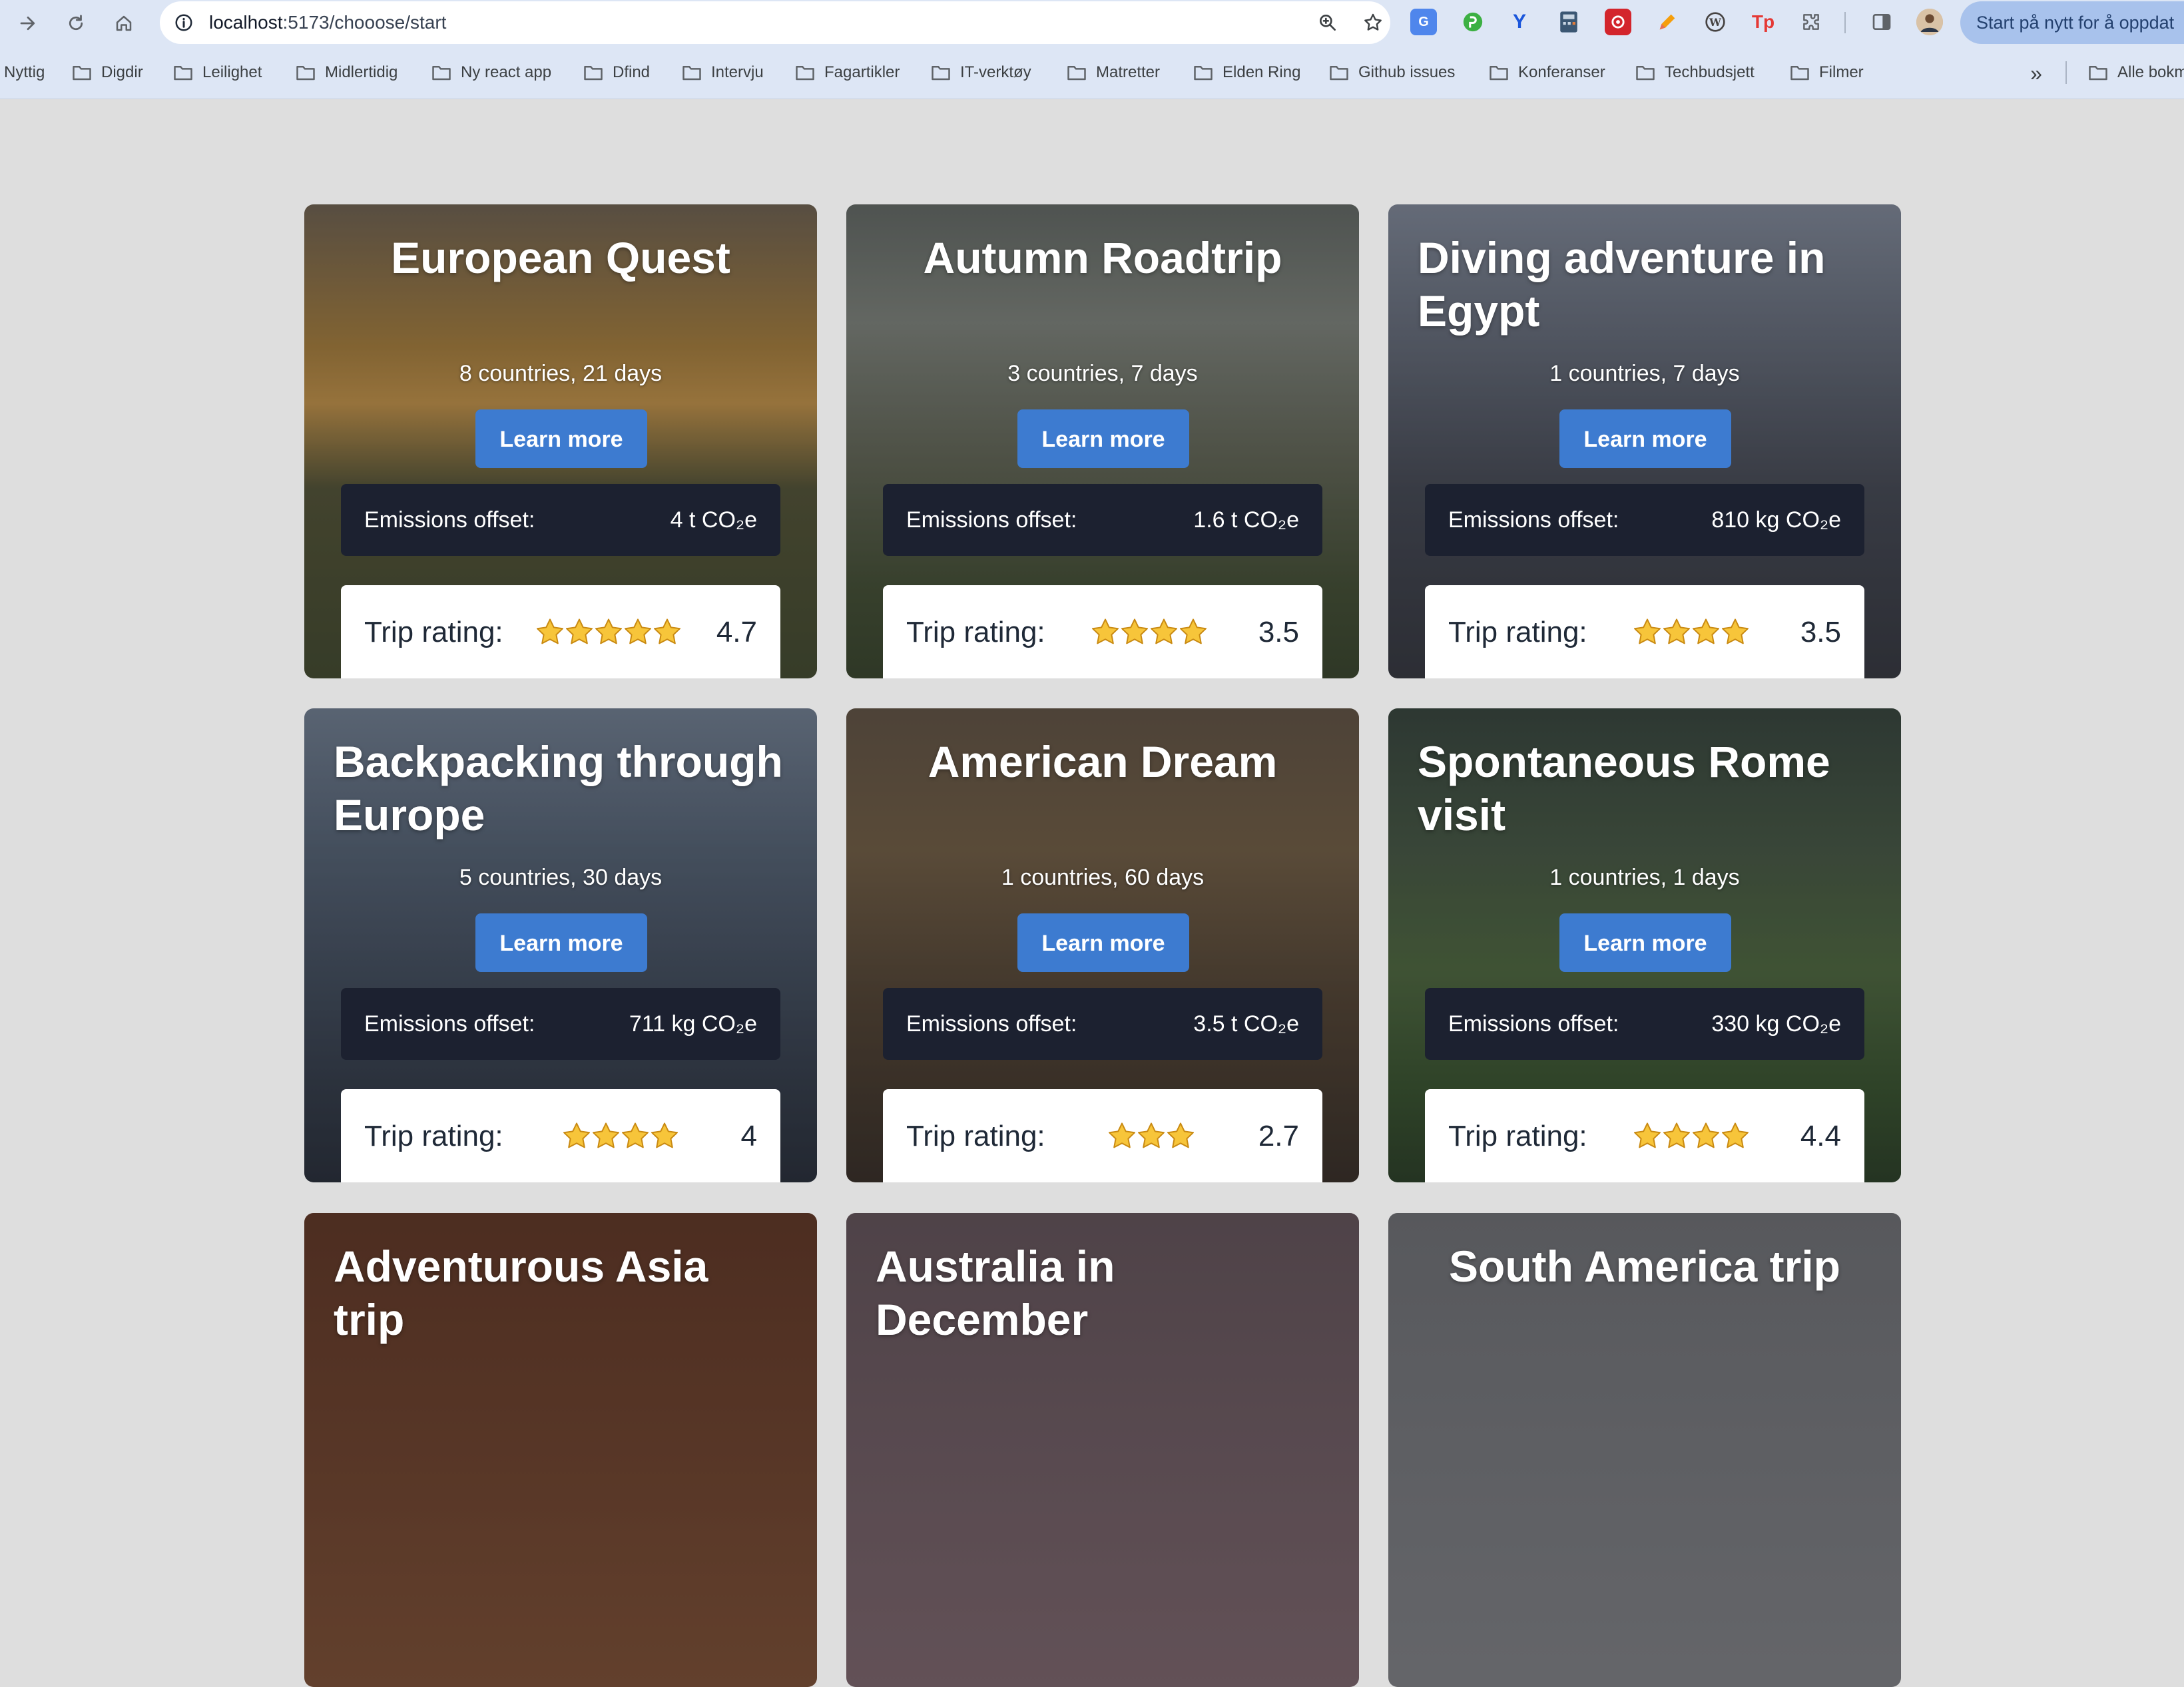  Describe the element at coordinates (1644, 520) in the screenshot. I see `emissions-offset-panel: Emissions offset: 810 kg CO₂e` at that location.